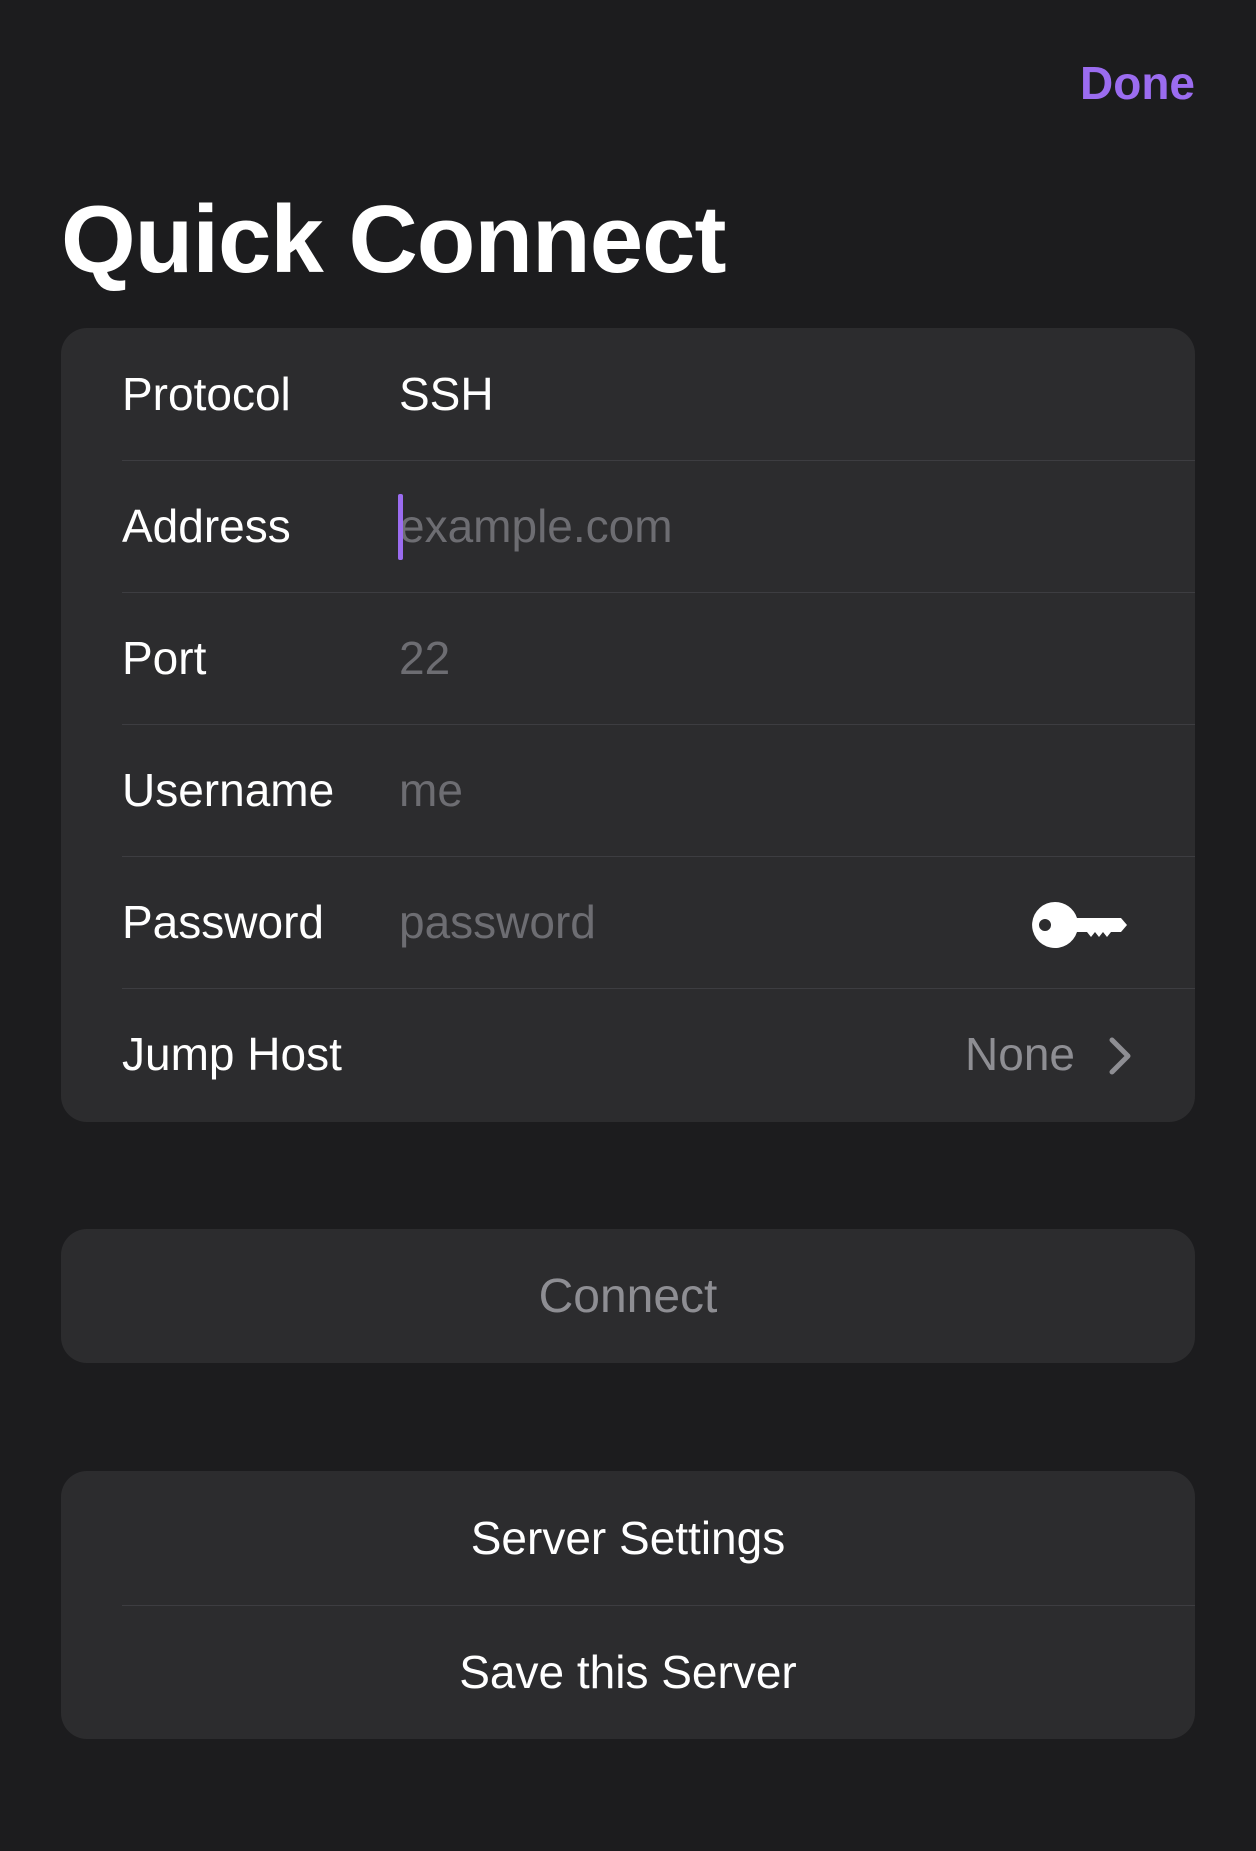  What do you see at coordinates (400, 527) in the screenshot?
I see `text-caret` at bounding box center [400, 527].